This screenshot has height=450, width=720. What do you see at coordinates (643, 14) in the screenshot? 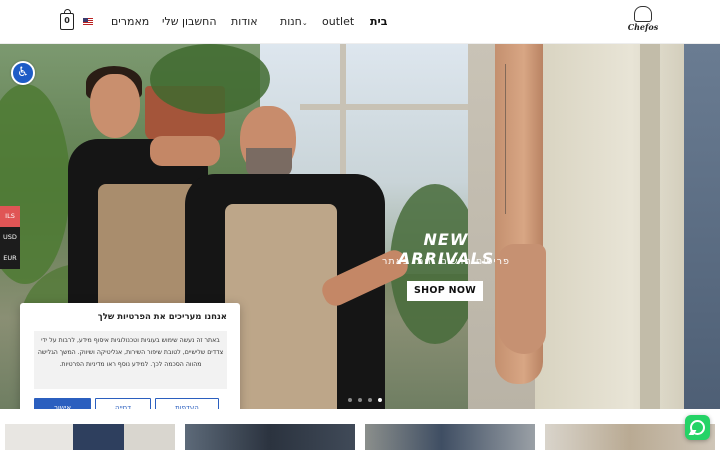
I see `chef-hat-icon` at bounding box center [643, 14].